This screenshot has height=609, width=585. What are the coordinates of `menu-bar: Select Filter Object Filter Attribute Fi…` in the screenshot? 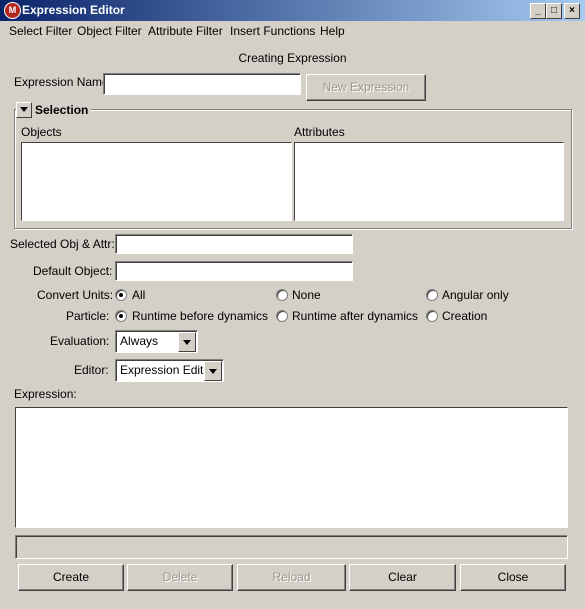 It's located at (292, 30).